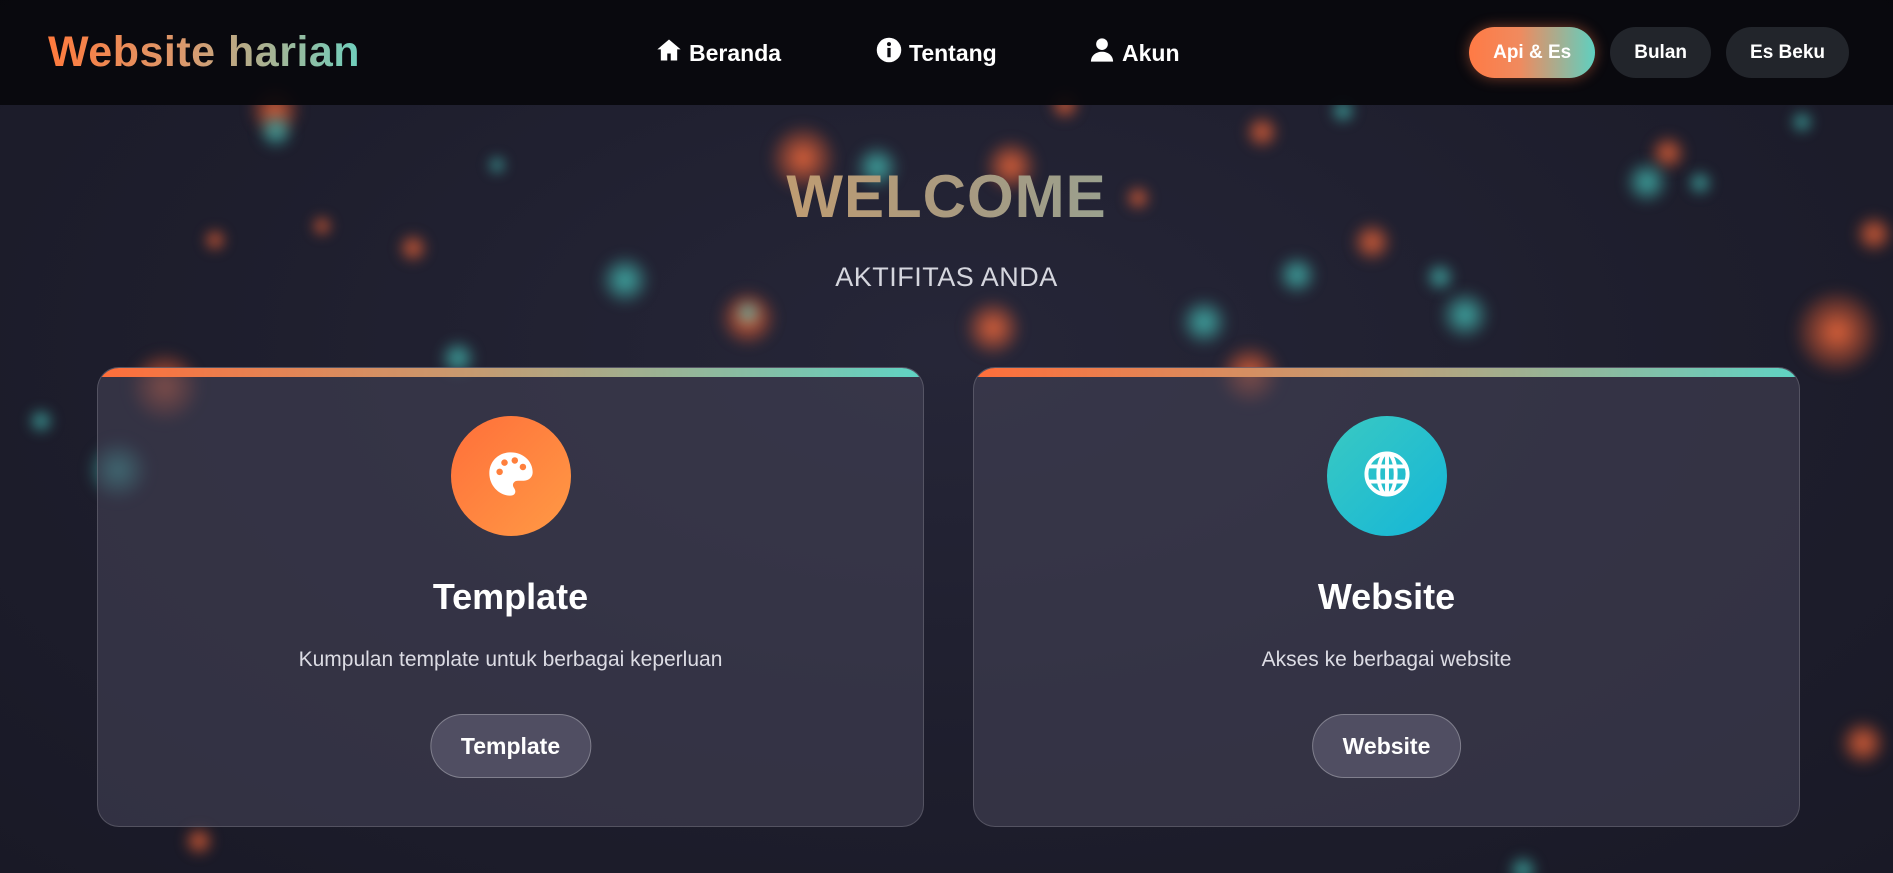 This screenshot has height=873, width=1893. What do you see at coordinates (1386, 659) in the screenshot?
I see `card-description: Akses ke berbagai website` at bounding box center [1386, 659].